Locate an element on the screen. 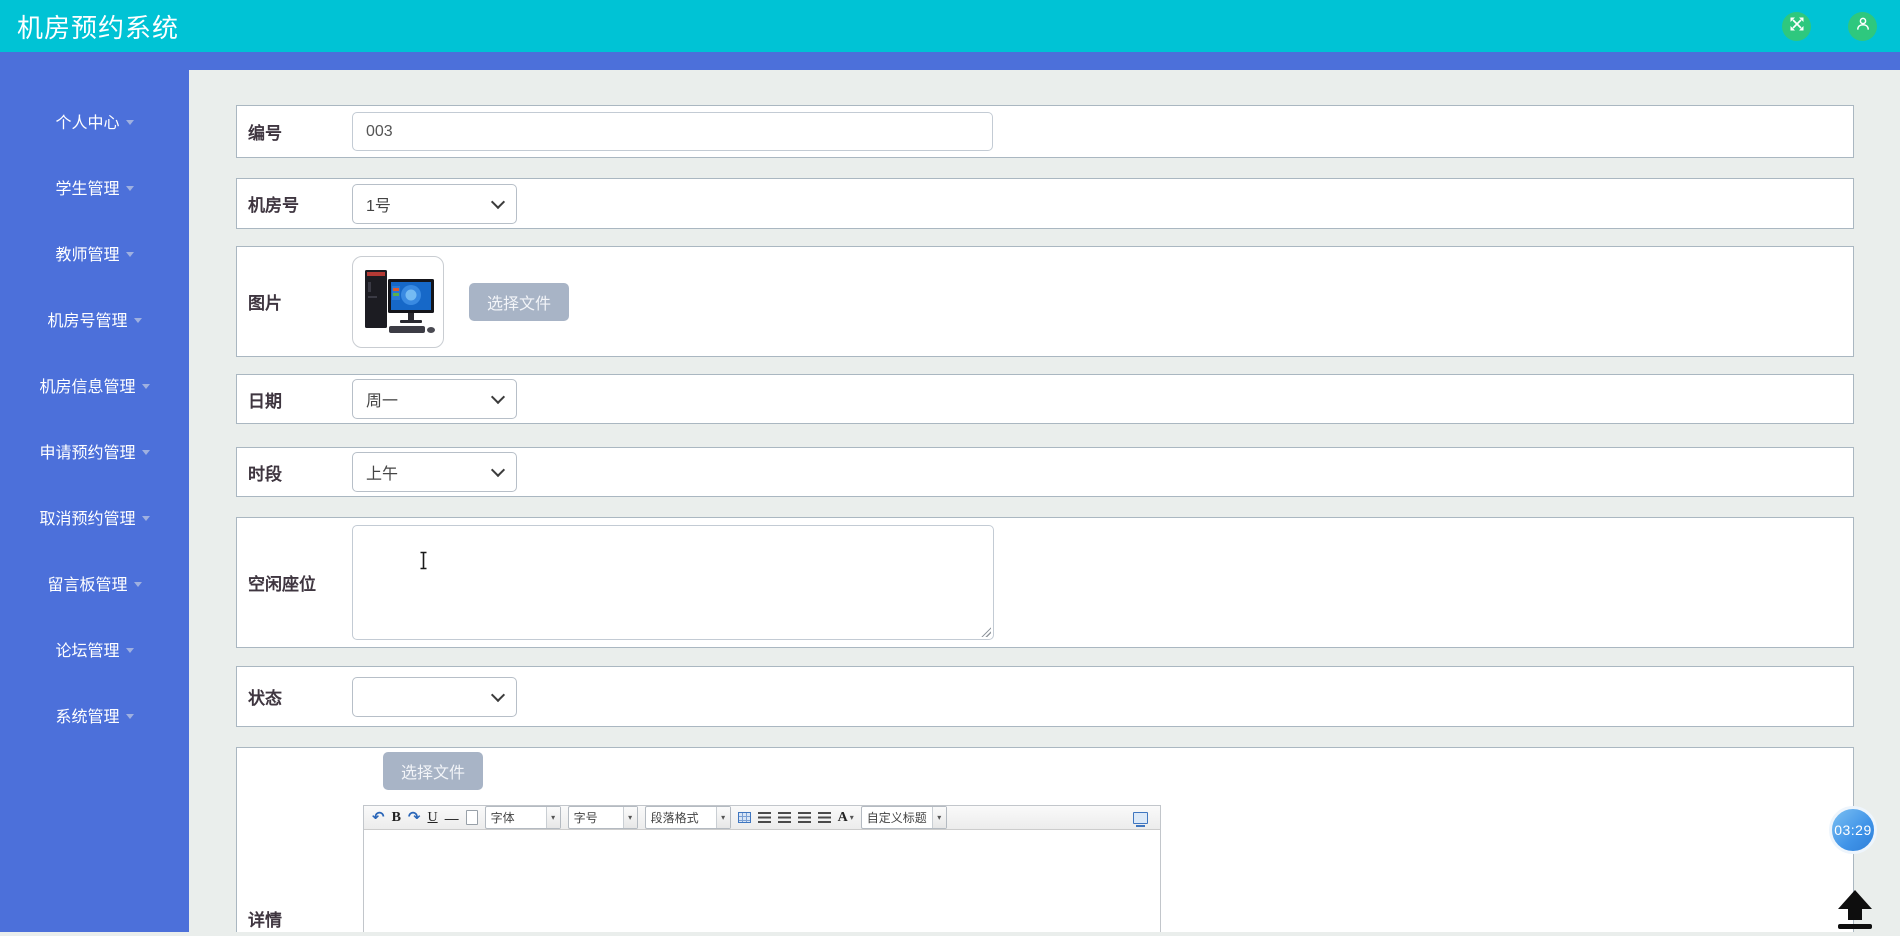 The width and height of the screenshot is (1900, 936). form-row-free-seats: 空闲座位 is located at coordinates (1045, 582).